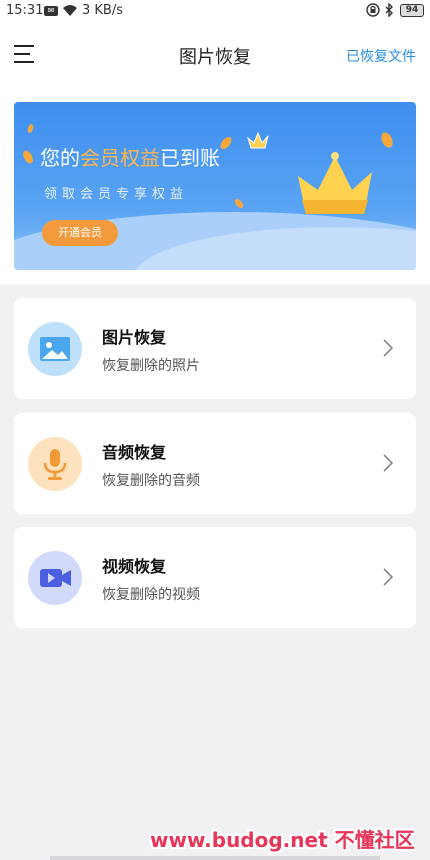 This screenshot has height=860, width=430. I want to click on card-title: 图片恢复, so click(134, 337).